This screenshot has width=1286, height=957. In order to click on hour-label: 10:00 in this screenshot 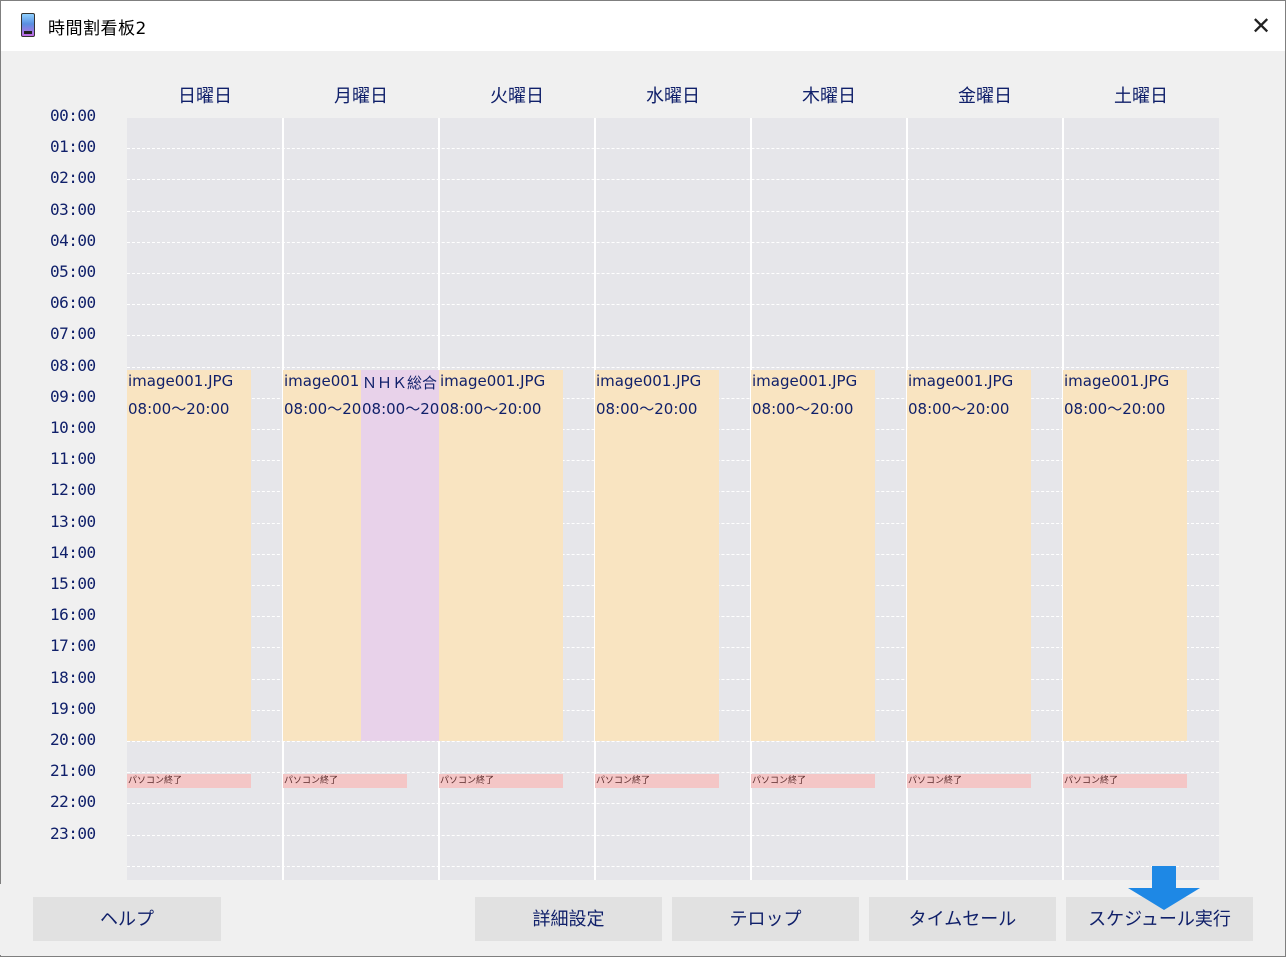, I will do `click(73, 427)`.